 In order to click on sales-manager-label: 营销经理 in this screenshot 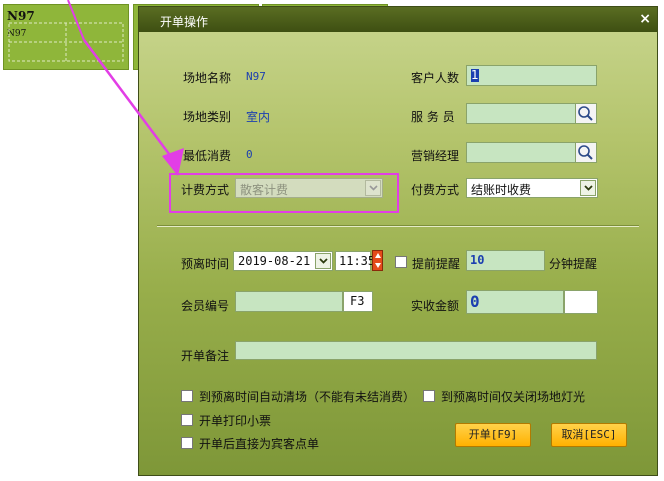, I will do `click(435, 156)`.